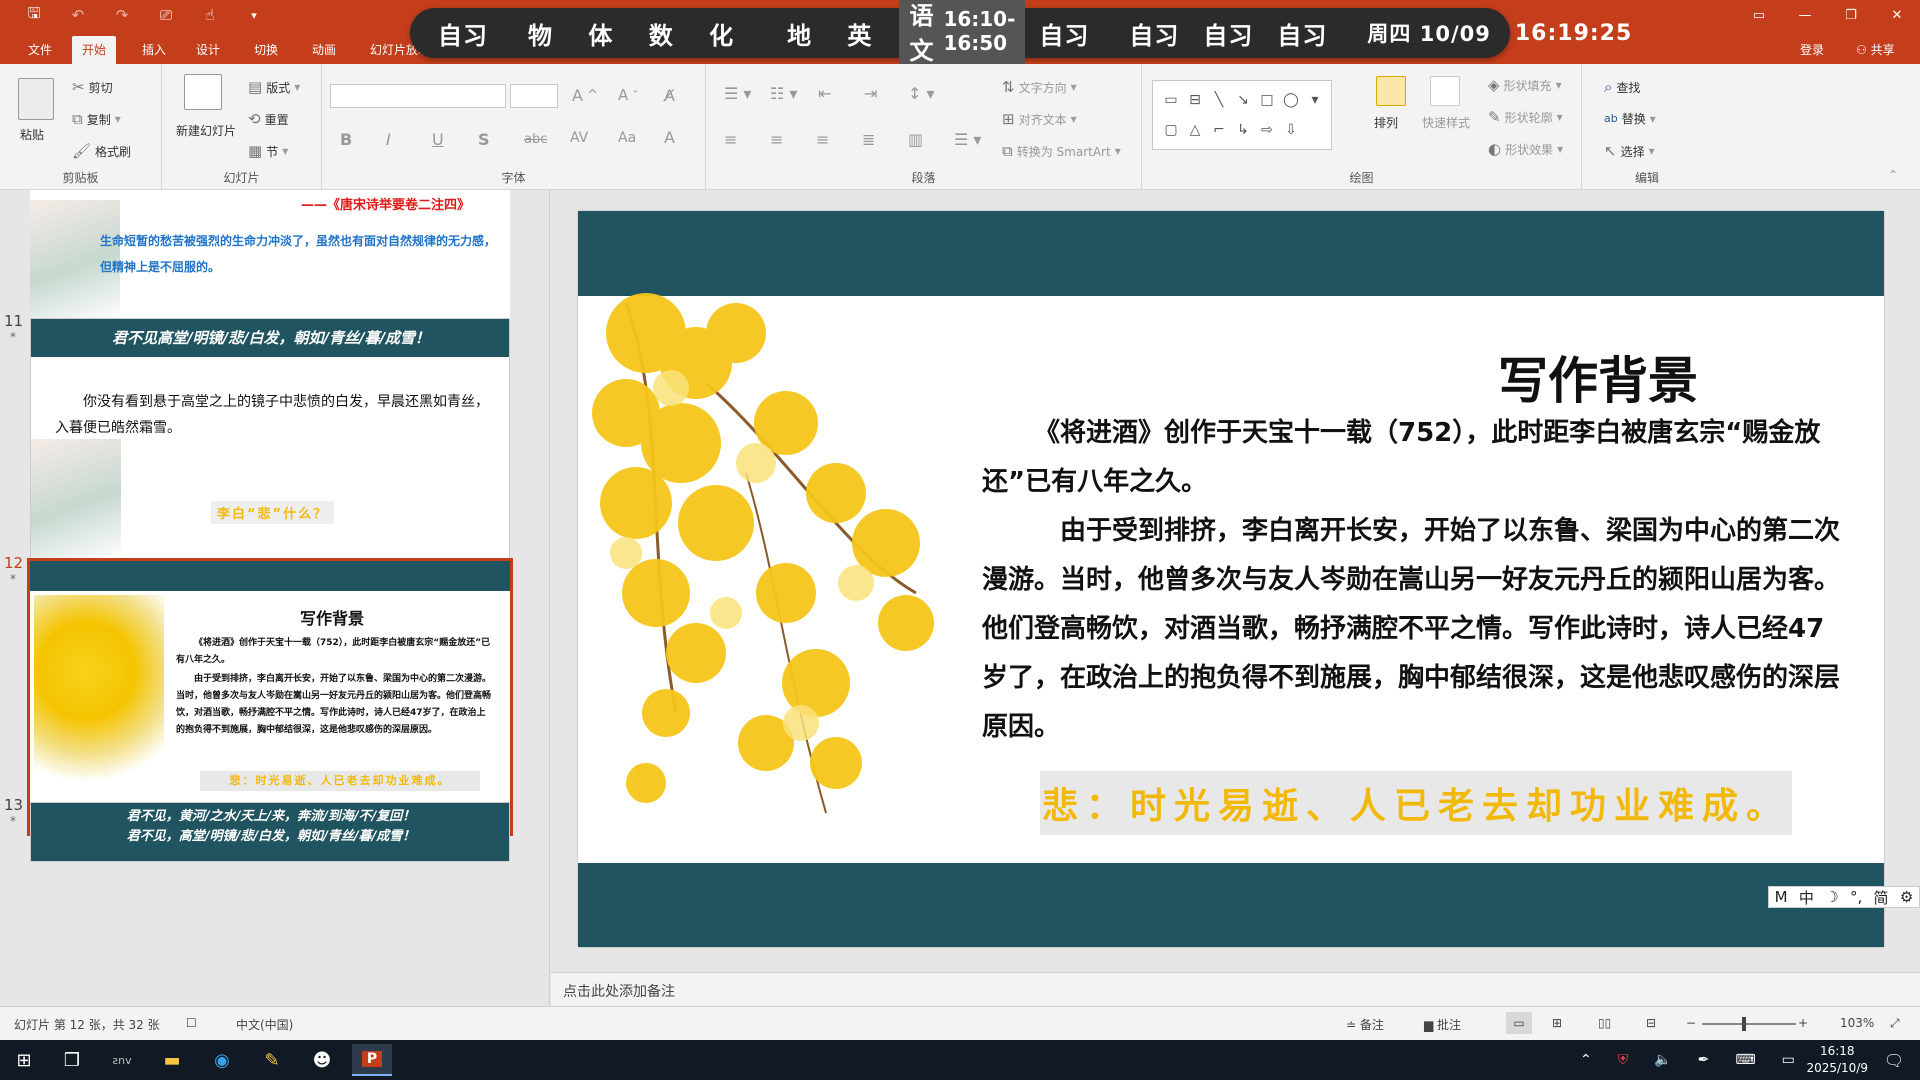  Describe the element at coordinates (1837, 1060) in the screenshot. I see `taskbar-clock: 16:18 2025/10/9` at that location.